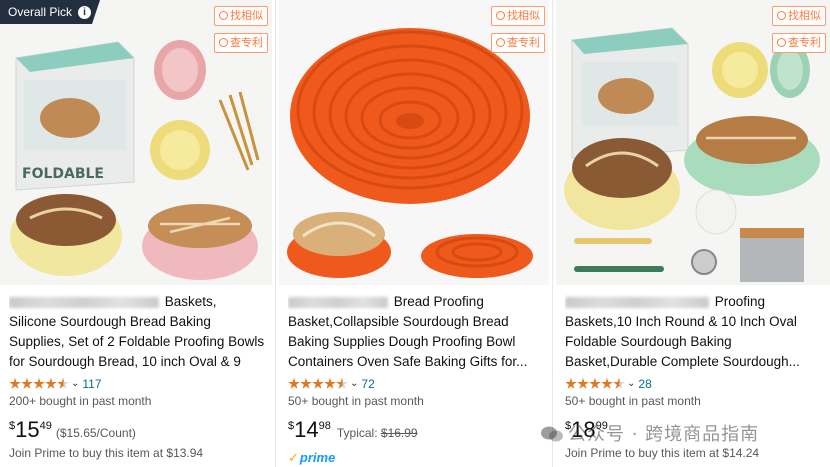 Image resolution: width=830 pixels, height=467 pixels. Describe the element at coordinates (45, 426) in the screenshot. I see `price-fraction: 49` at that location.